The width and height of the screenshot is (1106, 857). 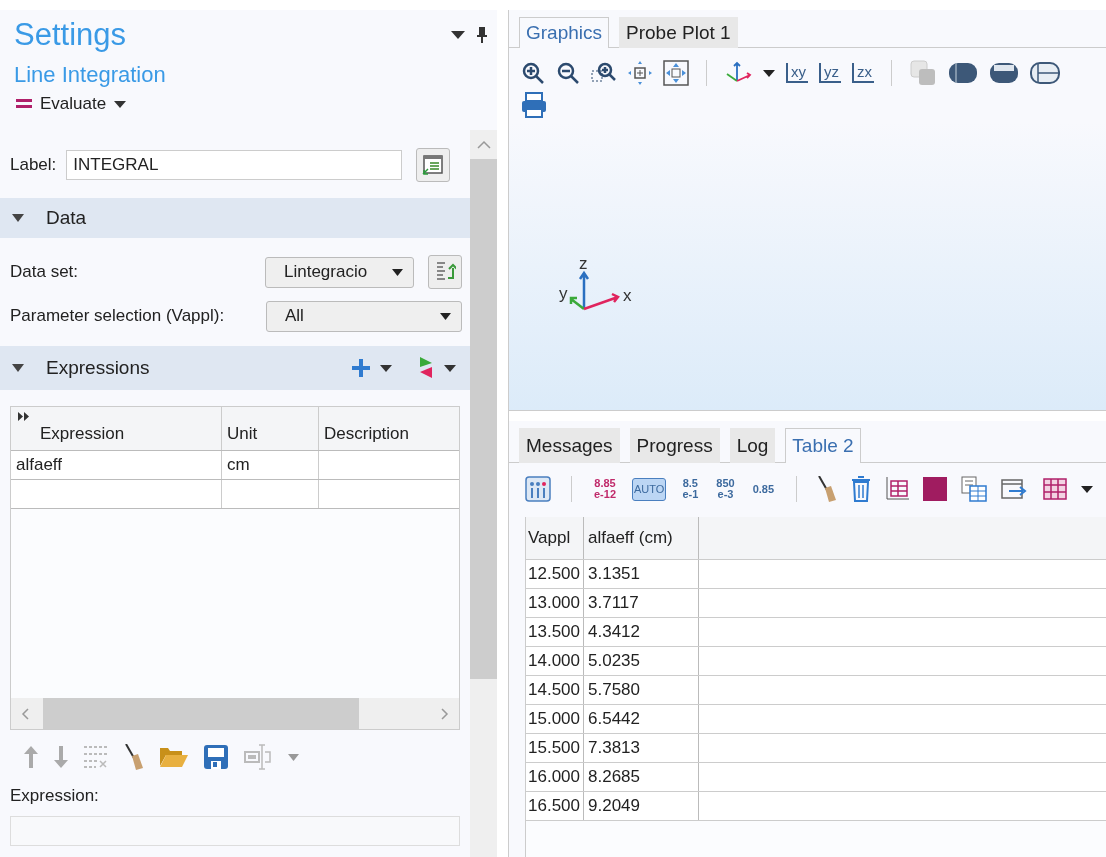 What do you see at coordinates (604, 73) in the screenshot?
I see `zoom-box-icon` at bounding box center [604, 73].